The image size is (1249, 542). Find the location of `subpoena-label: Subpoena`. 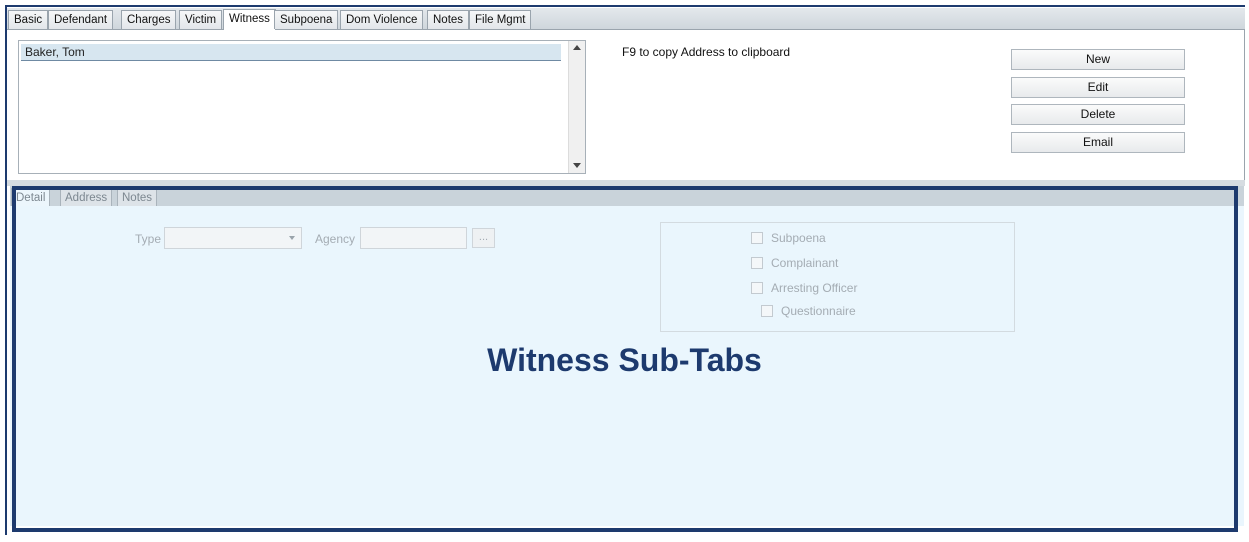

subpoena-label: Subpoena is located at coordinates (798, 238).